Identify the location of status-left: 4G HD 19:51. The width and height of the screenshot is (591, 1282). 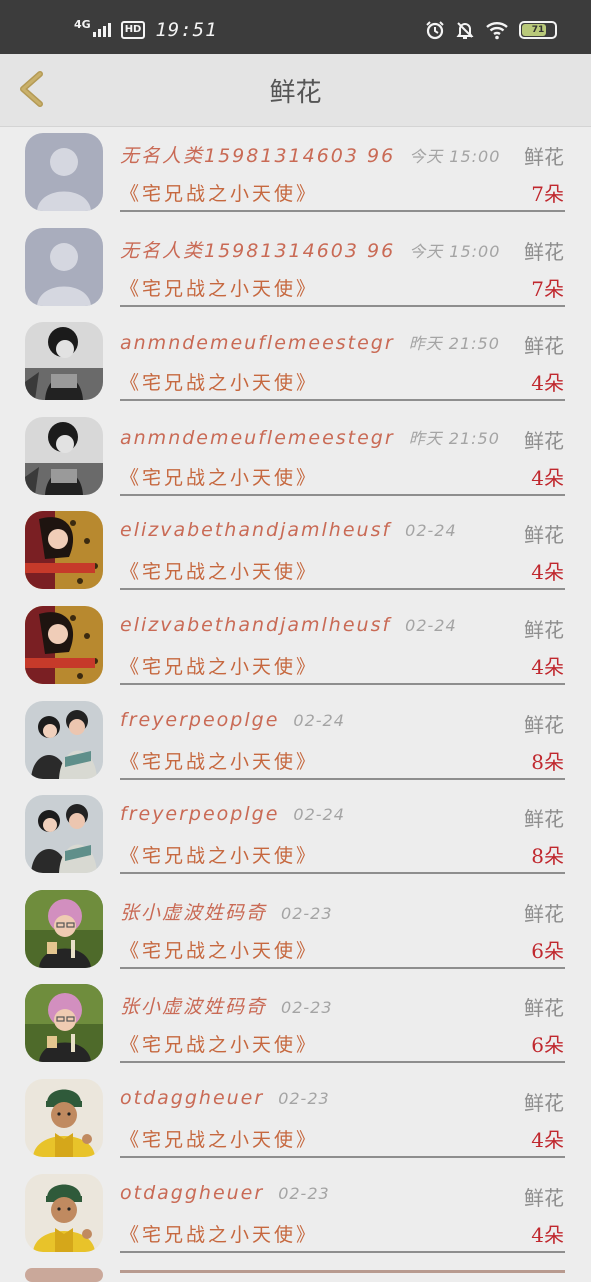
(146, 30).